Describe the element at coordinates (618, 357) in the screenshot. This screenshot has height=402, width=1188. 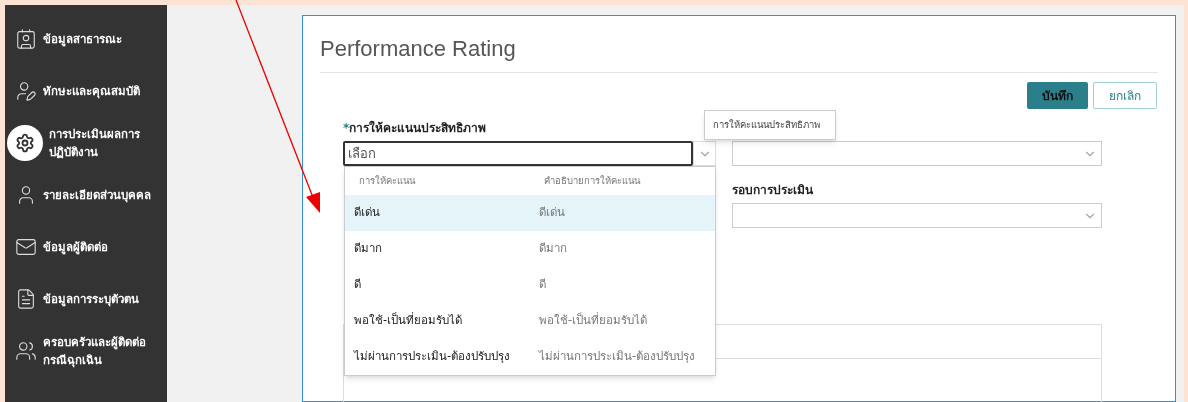
I see `option-description: ไม่ผ่านการประเมิน-ต้องปรับปรุง` at that location.